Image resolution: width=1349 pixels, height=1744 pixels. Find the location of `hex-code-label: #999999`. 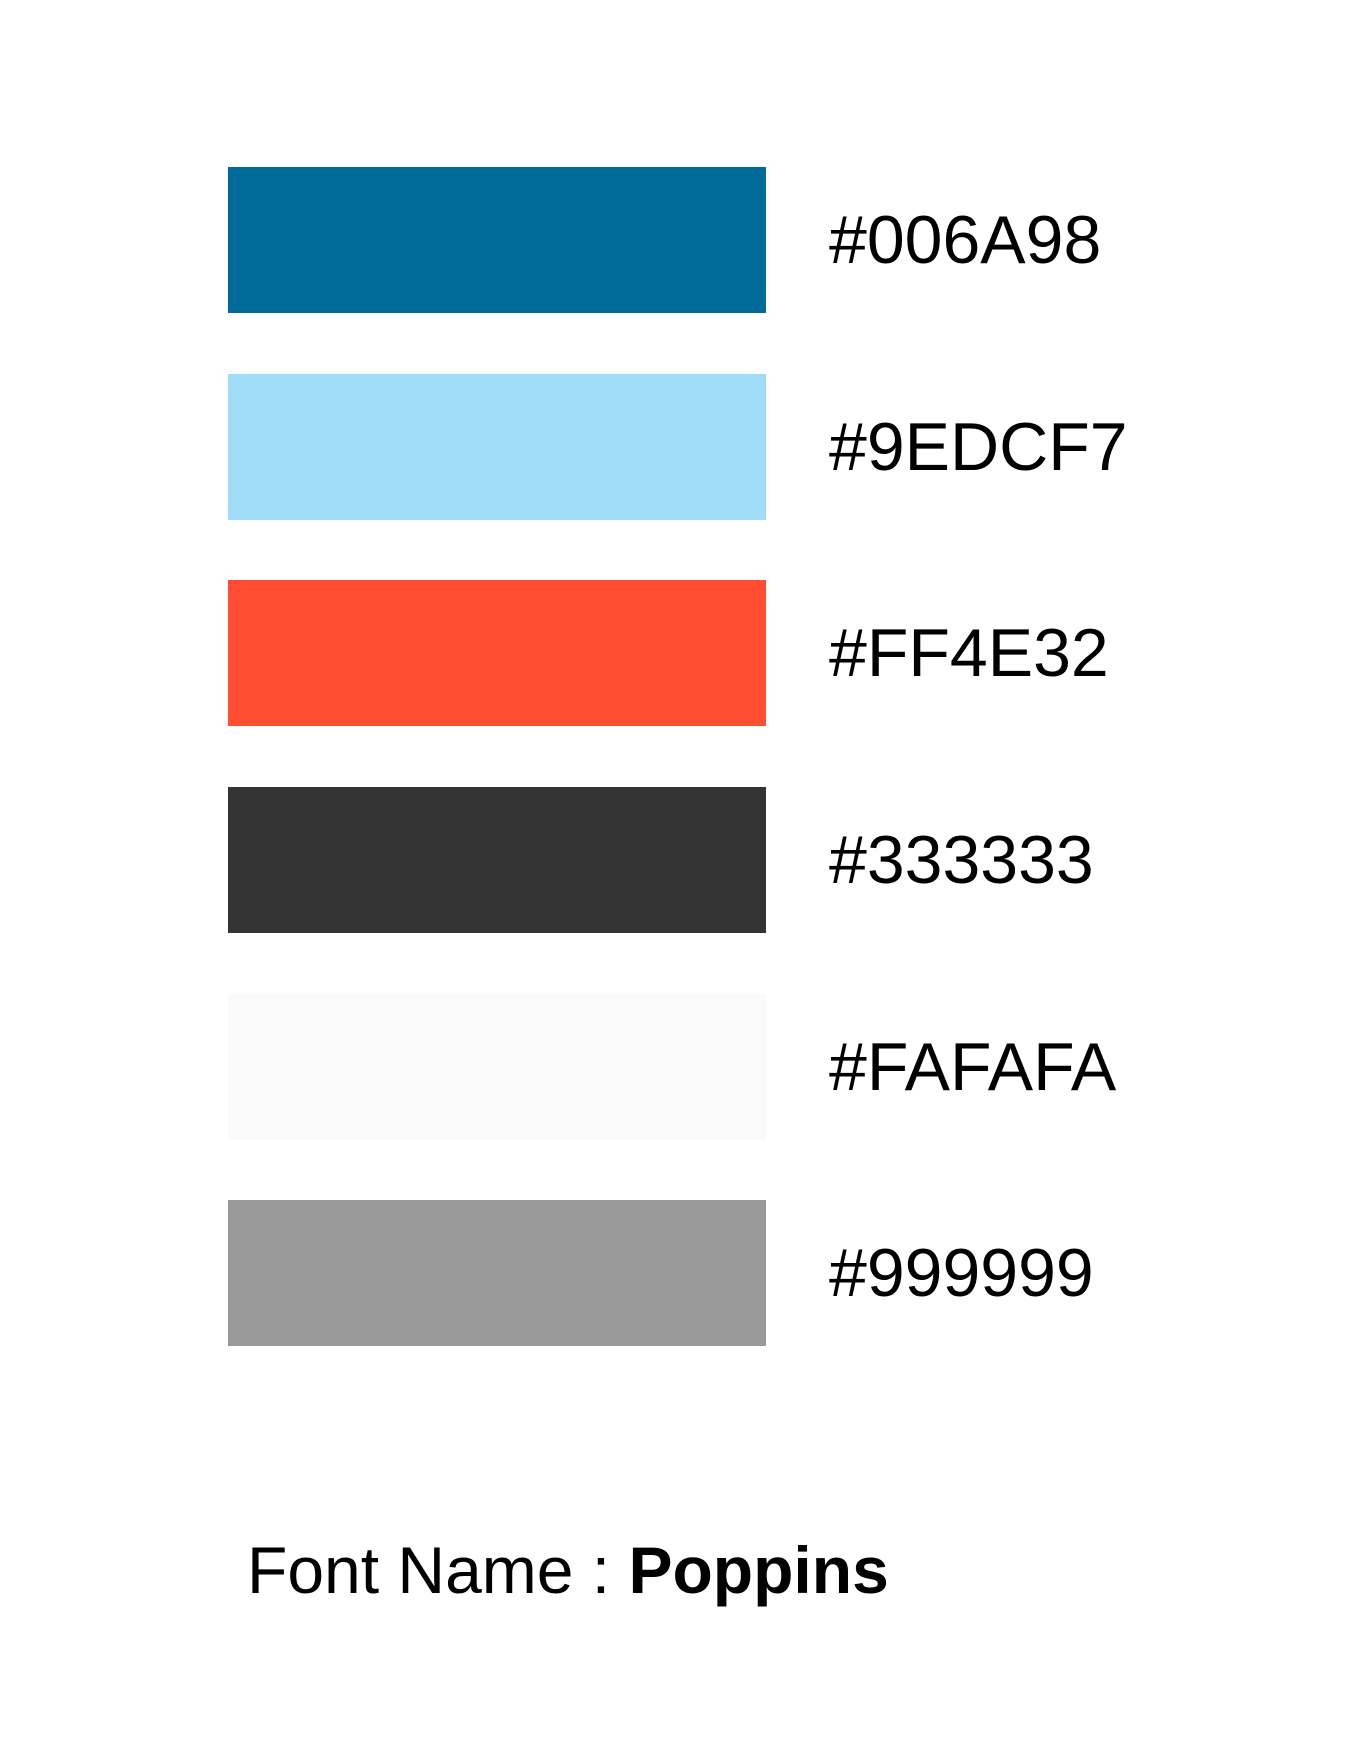

hex-code-label: #999999 is located at coordinates (961, 1273).